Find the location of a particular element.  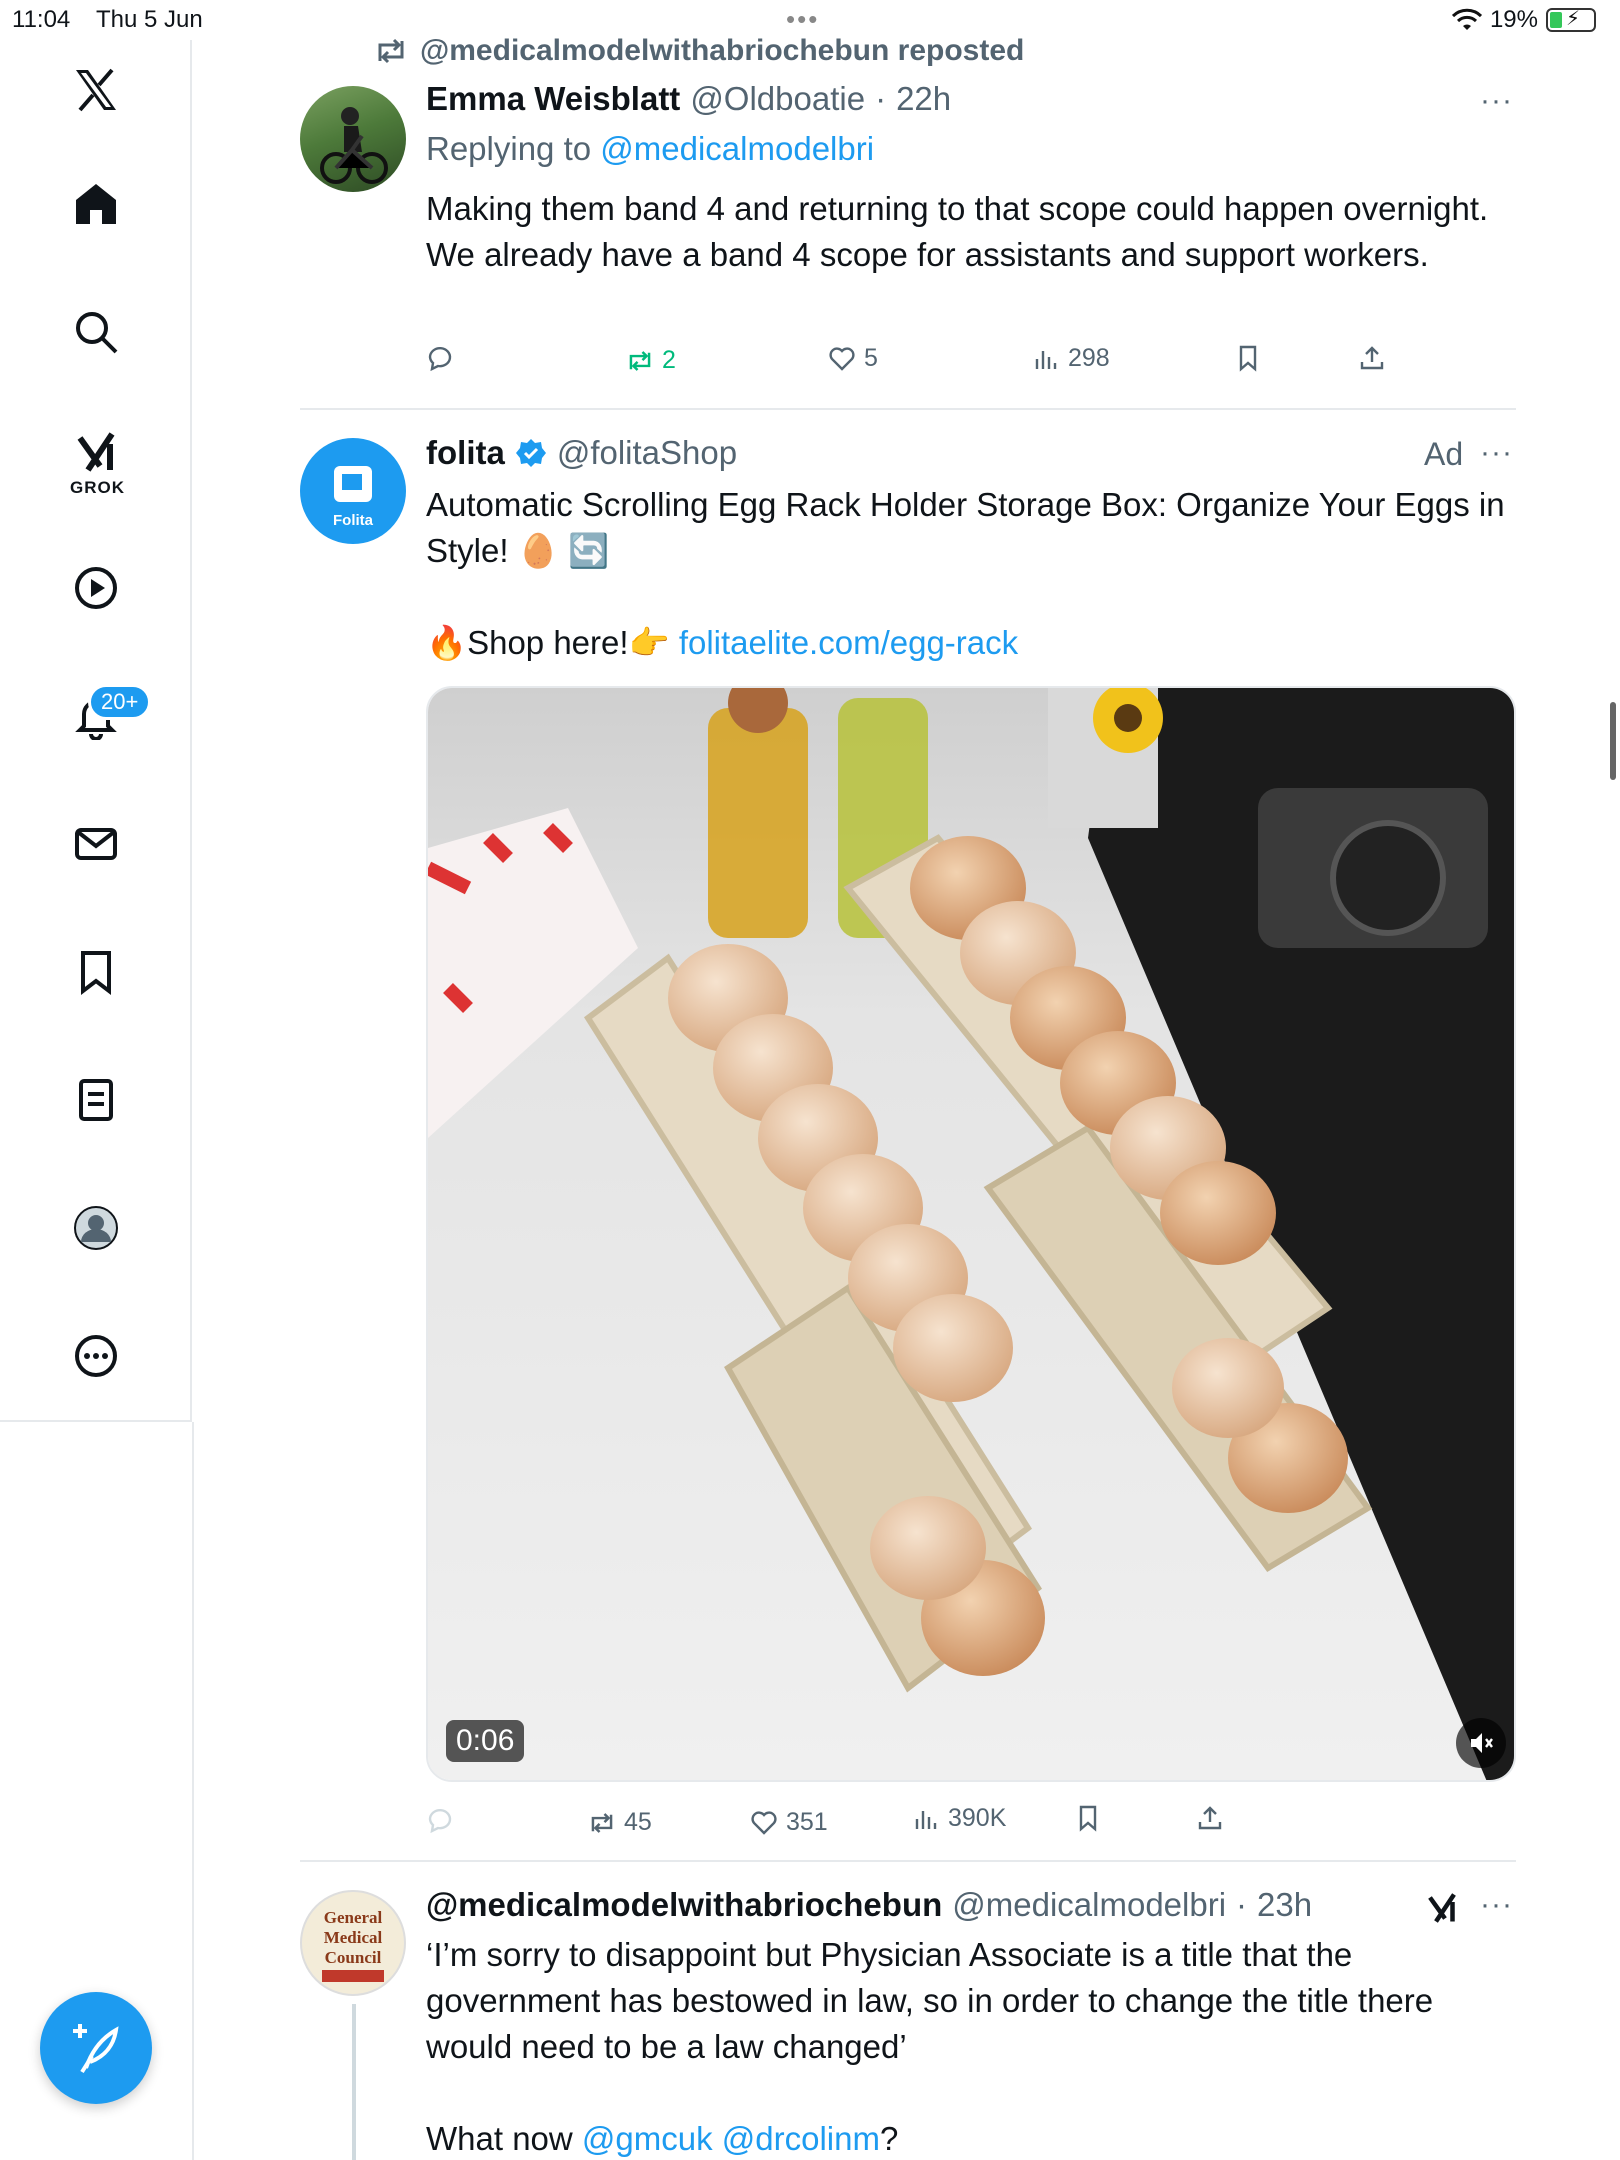

like-button: 5 is located at coordinates (853, 358).